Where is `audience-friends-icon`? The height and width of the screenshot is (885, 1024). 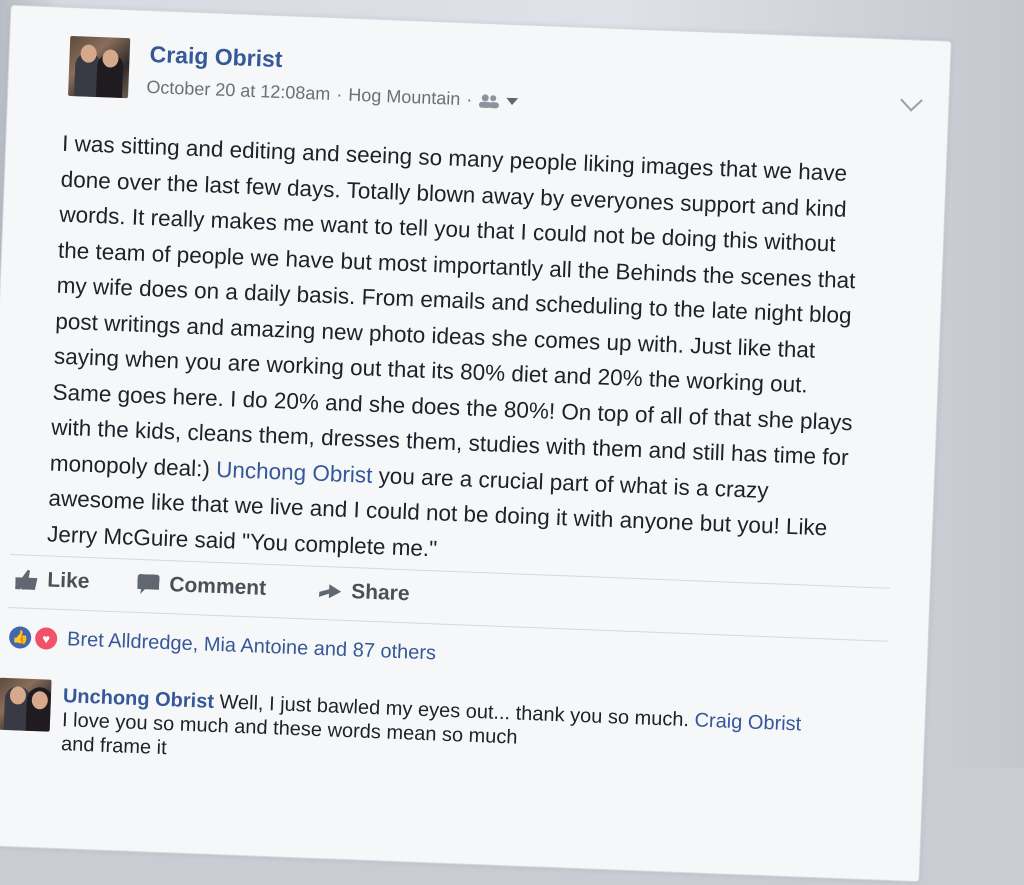 audience-friends-icon is located at coordinates (489, 100).